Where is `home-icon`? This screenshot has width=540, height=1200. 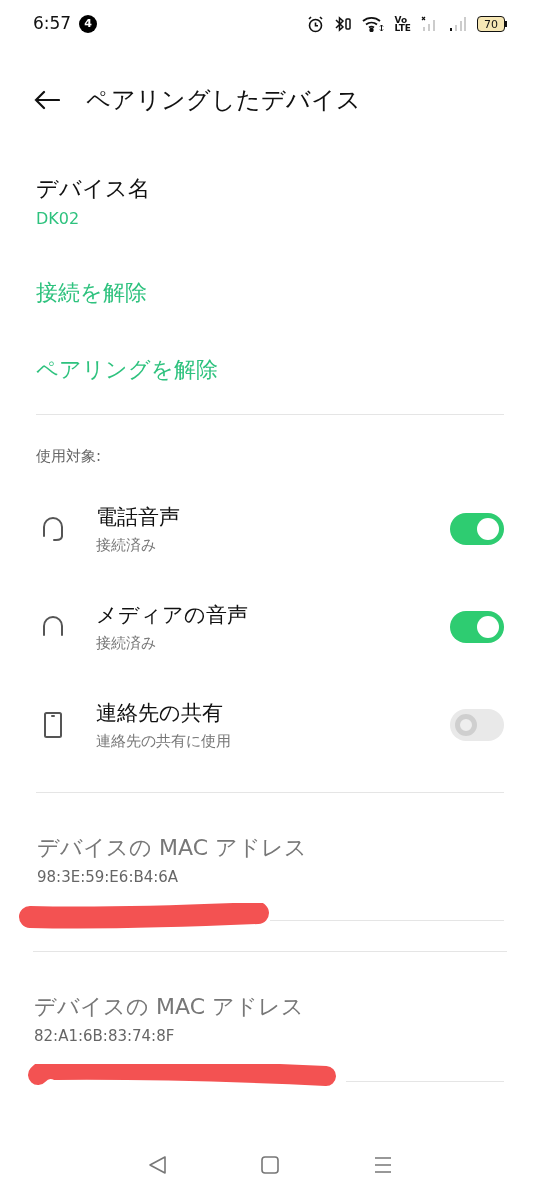
home-icon is located at coordinates (270, 1165).